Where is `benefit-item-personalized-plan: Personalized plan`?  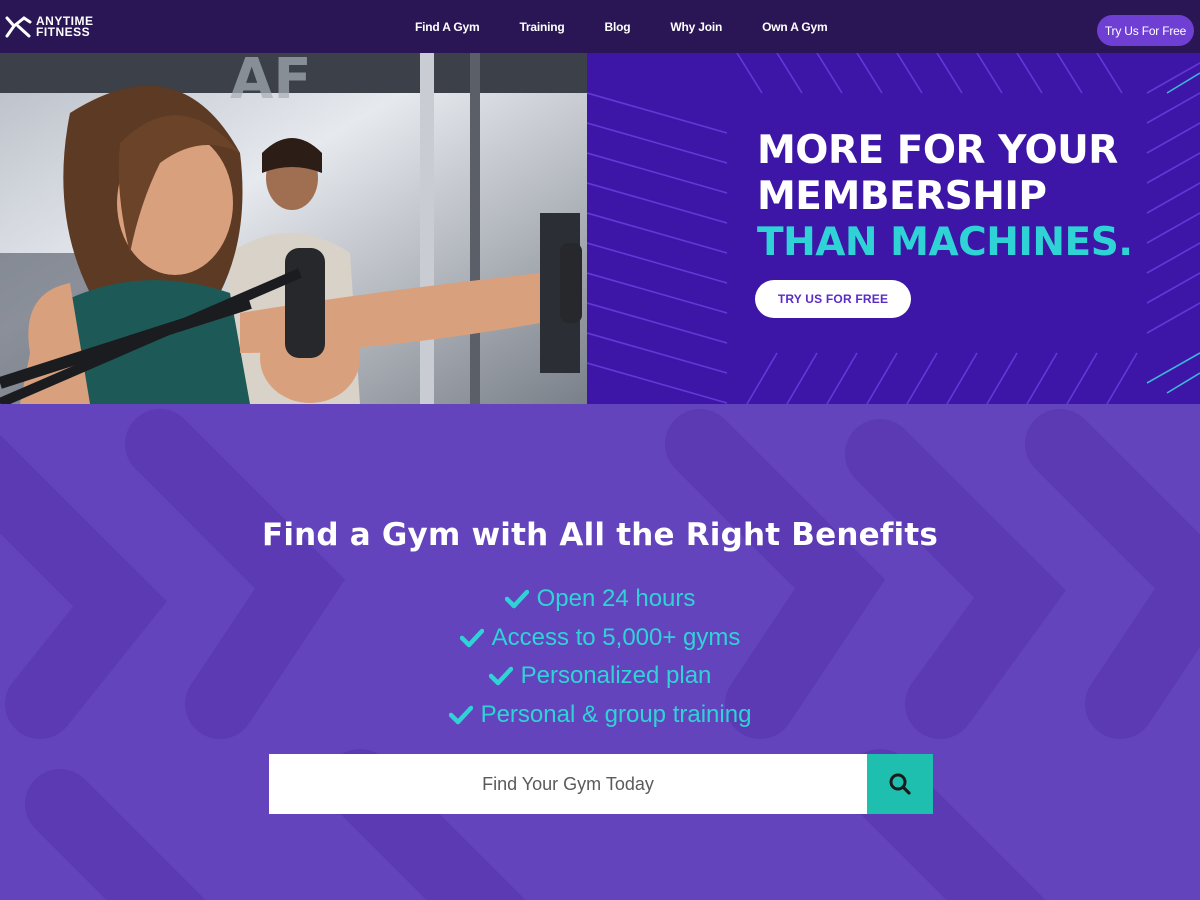 benefit-item-personalized-plan: Personalized plan is located at coordinates (600, 676).